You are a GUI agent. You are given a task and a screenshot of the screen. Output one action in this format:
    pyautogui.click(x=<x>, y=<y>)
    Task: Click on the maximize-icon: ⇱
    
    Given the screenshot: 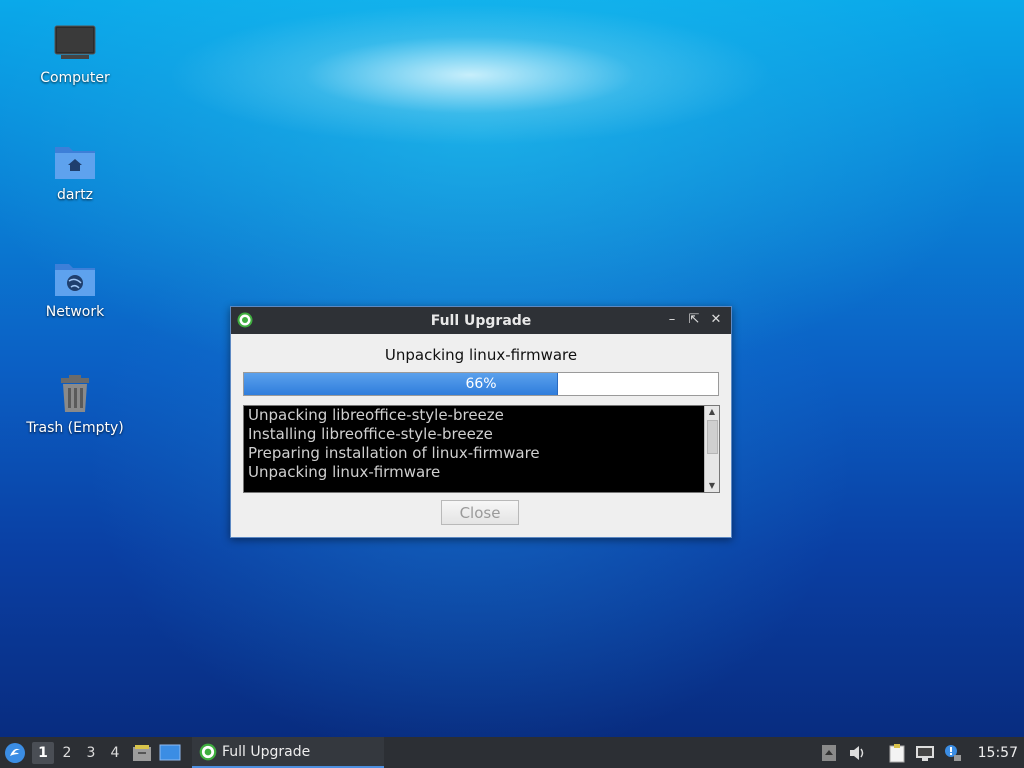 What is the action you would take?
    pyautogui.click(x=694, y=320)
    